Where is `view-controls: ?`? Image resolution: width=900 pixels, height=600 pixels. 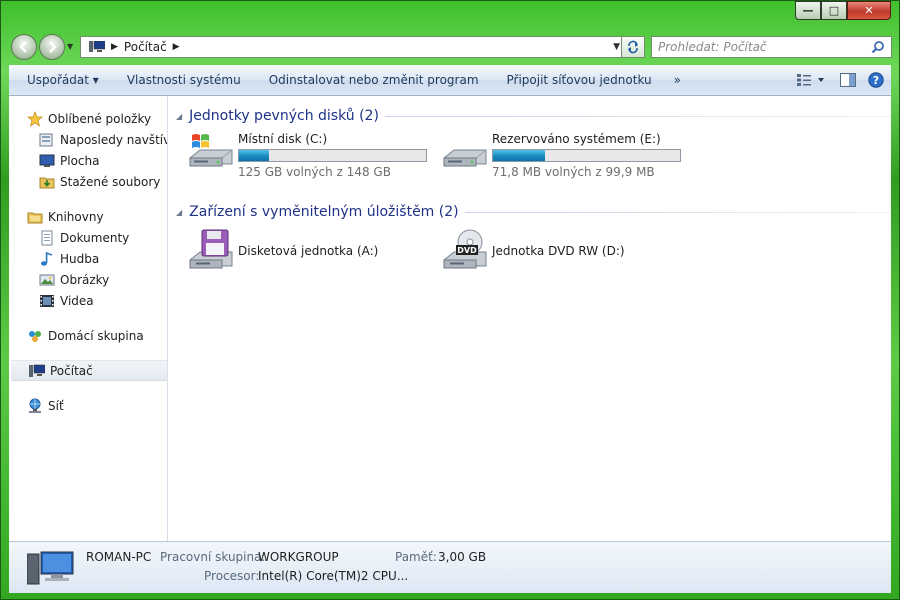
view-controls: ? is located at coordinates (839, 80).